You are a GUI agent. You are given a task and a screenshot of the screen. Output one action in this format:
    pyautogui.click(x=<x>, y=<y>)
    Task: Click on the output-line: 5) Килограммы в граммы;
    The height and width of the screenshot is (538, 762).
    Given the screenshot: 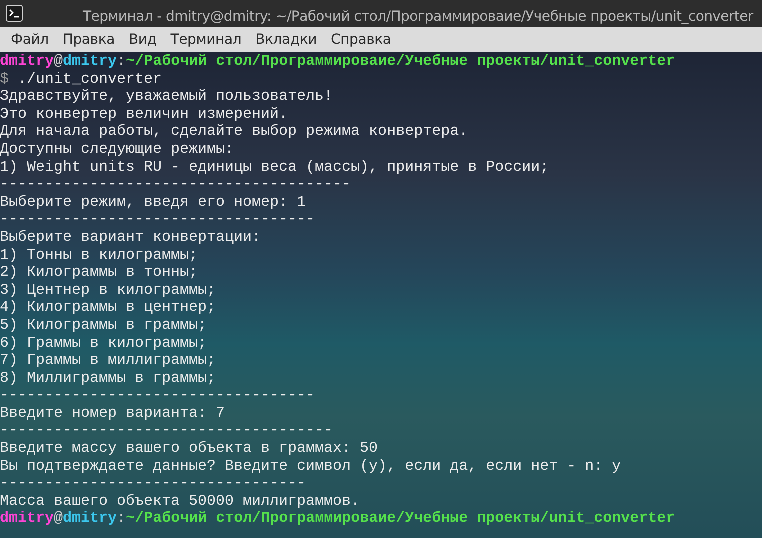 What is the action you would take?
    pyautogui.click(x=104, y=325)
    